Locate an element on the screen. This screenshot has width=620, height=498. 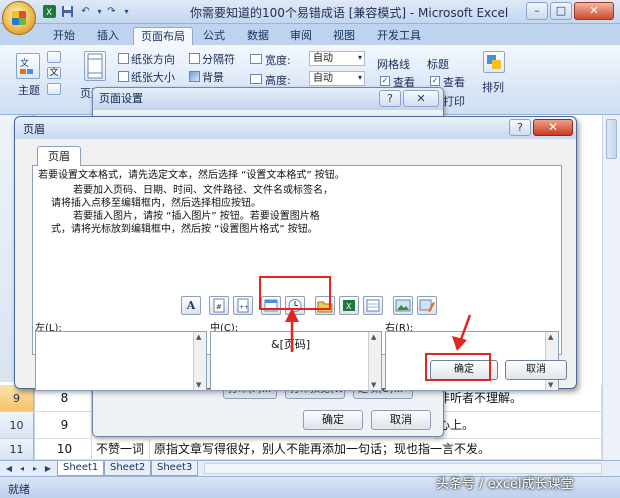
scroll-thumb is located at coordinates (611, 139).